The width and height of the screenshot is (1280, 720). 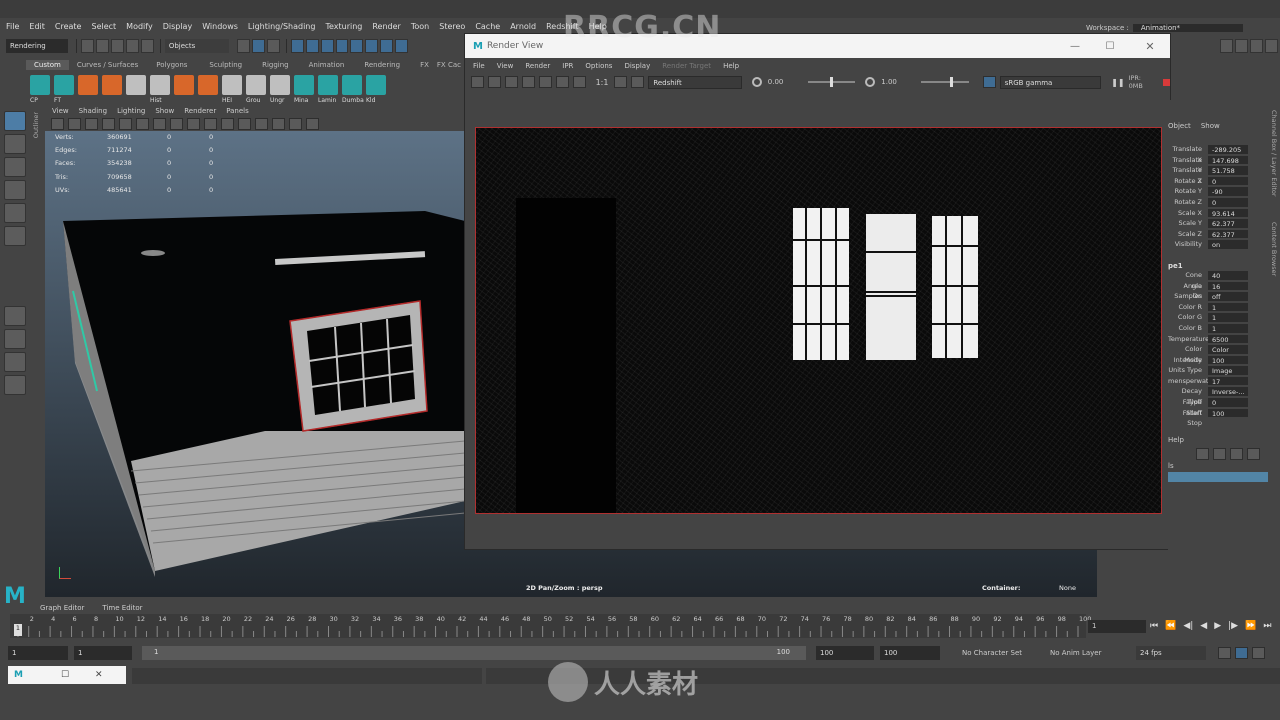 What do you see at coordinates (1210, 126) in the screenshot?
I see `channel-box-menu-show: Show` at bounding box center [1210, 126].